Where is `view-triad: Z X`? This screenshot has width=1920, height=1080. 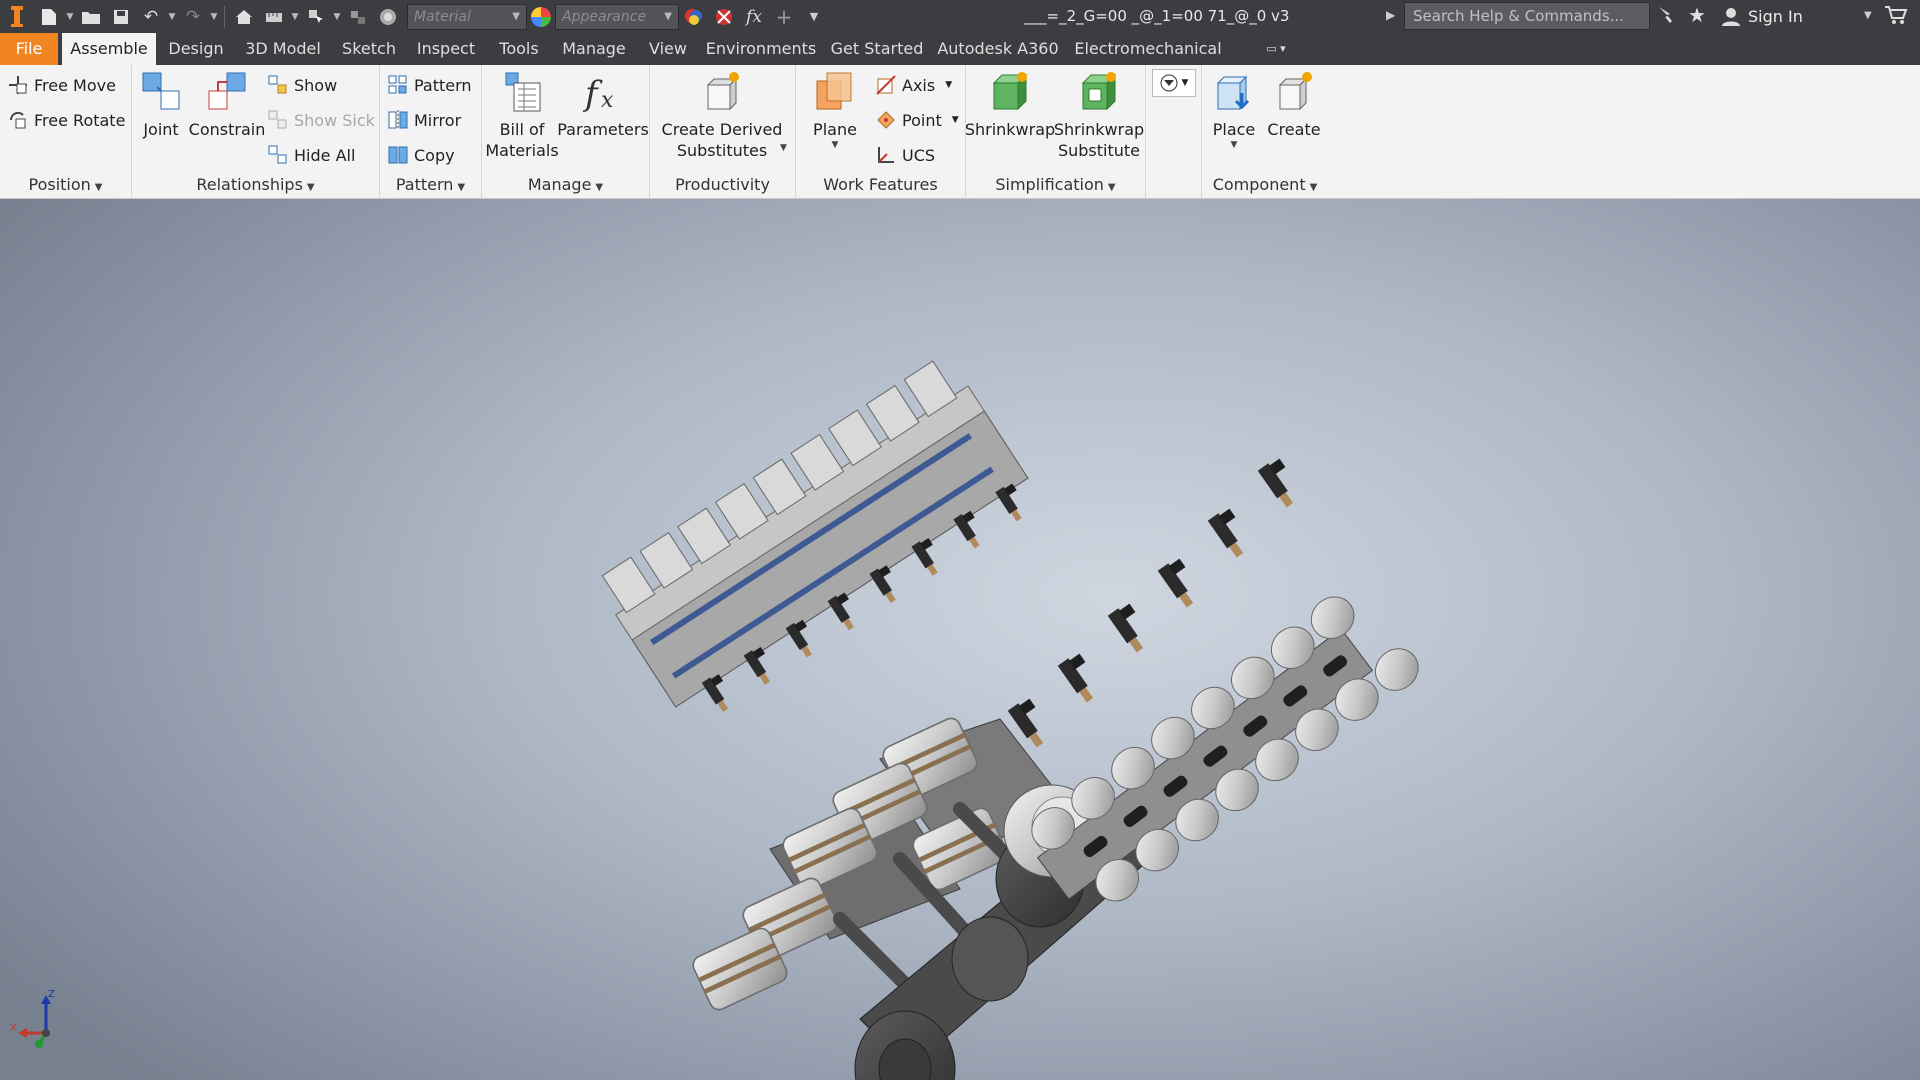 view-triad: Z X is located at coordinates (40, 1021).